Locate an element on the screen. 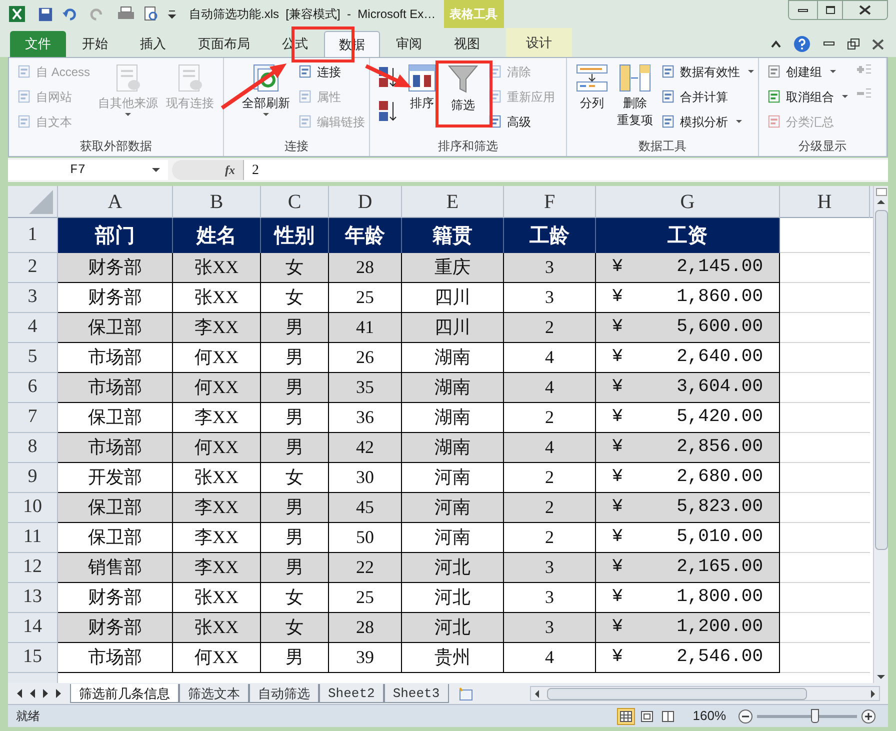 The height and width of the screenshot is (731, 896). zoom-slider-track is located at coordinates (807, 716).